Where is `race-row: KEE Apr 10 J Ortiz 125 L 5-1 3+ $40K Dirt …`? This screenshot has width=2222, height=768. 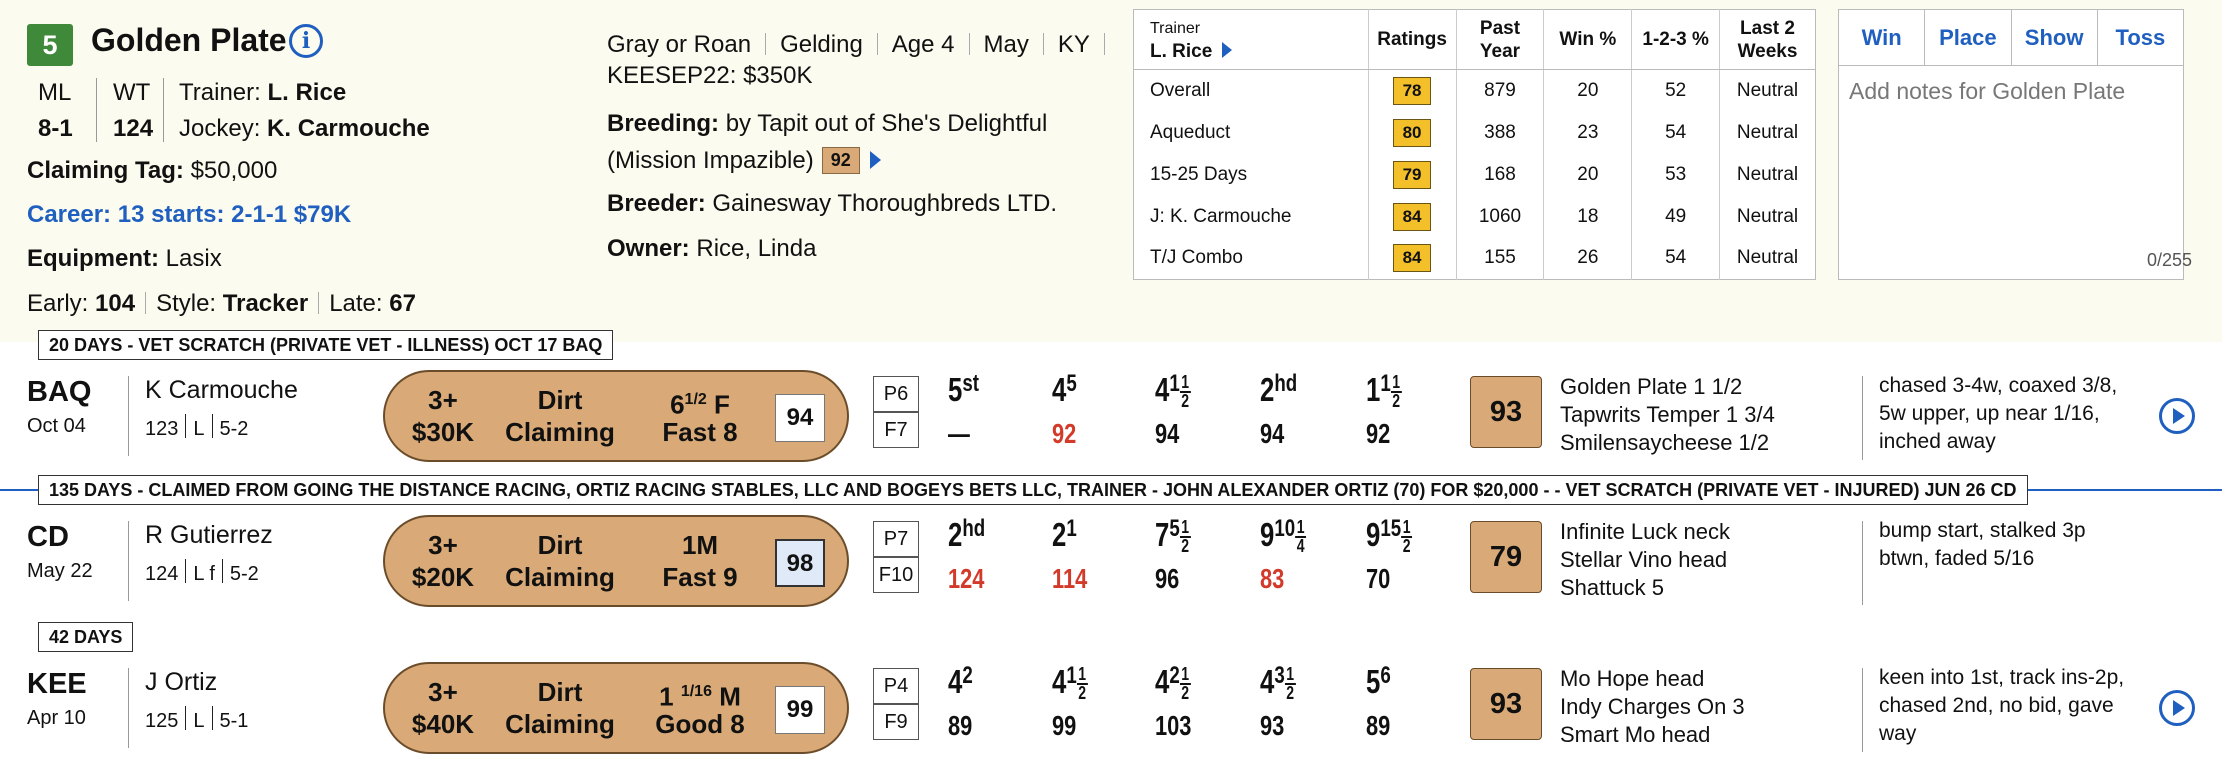 race-row: KEE Apr 10 J Ortiz 125 L 5-1 3+ $40K Dirt … is located at coordinates (1111, 709).